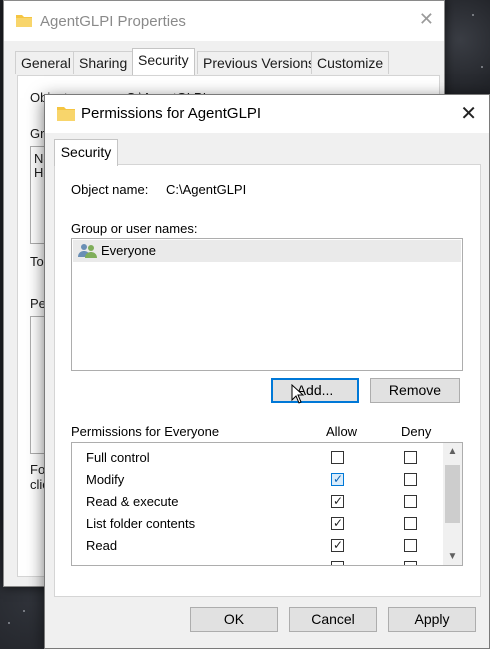 This screenshot has height=649, width=490. What do you see at coordinates (298, 394) in the screenshot?
I see `mouse-cursor-icon` at bounding box center [298, 394].